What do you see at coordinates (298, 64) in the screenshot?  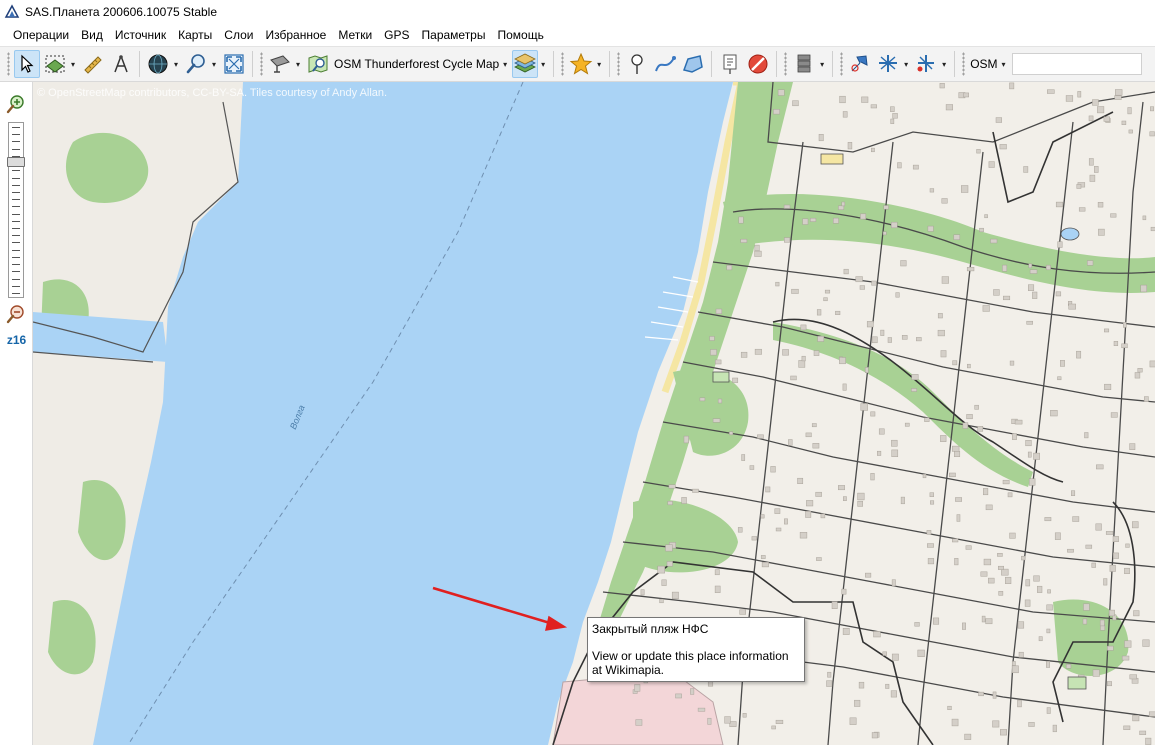 I see `satellite-dropdown: ▾` at bounding box center [298, 64].